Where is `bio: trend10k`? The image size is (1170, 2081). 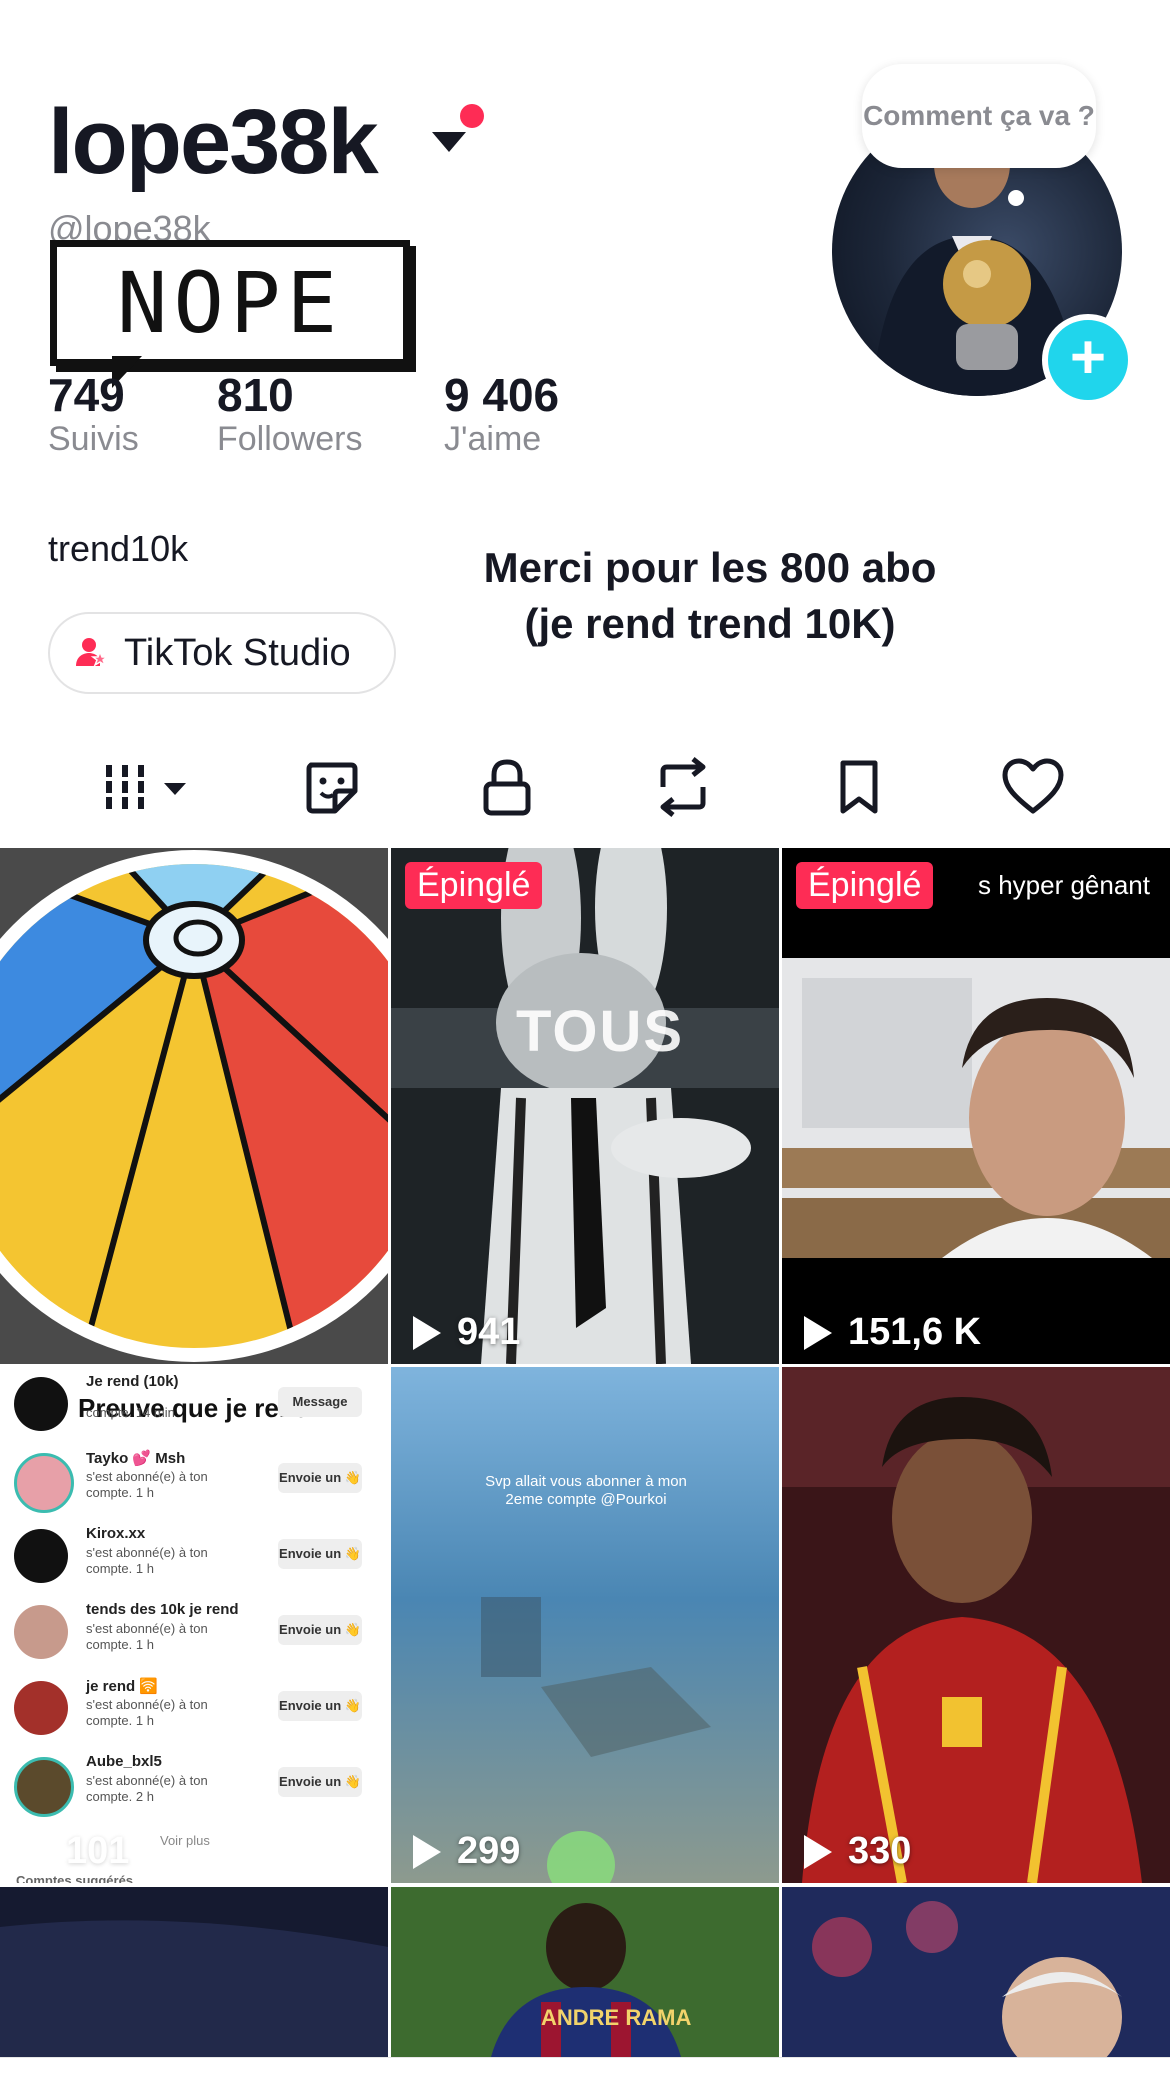
bio: trend10k is located at coordinates (118, 548).